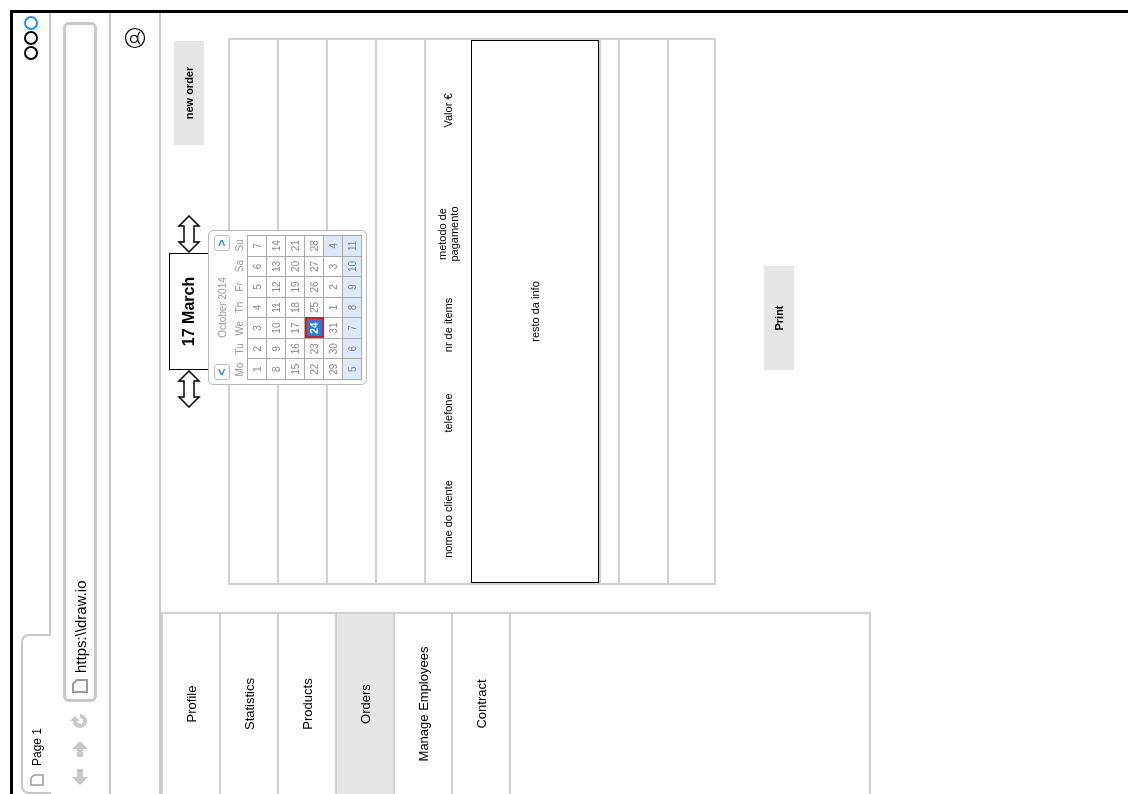 The width and height of the screenshot is (1128, 794). Describe the element at coordinates (239, 246) in the screenshot. I see `weekday-label: Su` at that location.